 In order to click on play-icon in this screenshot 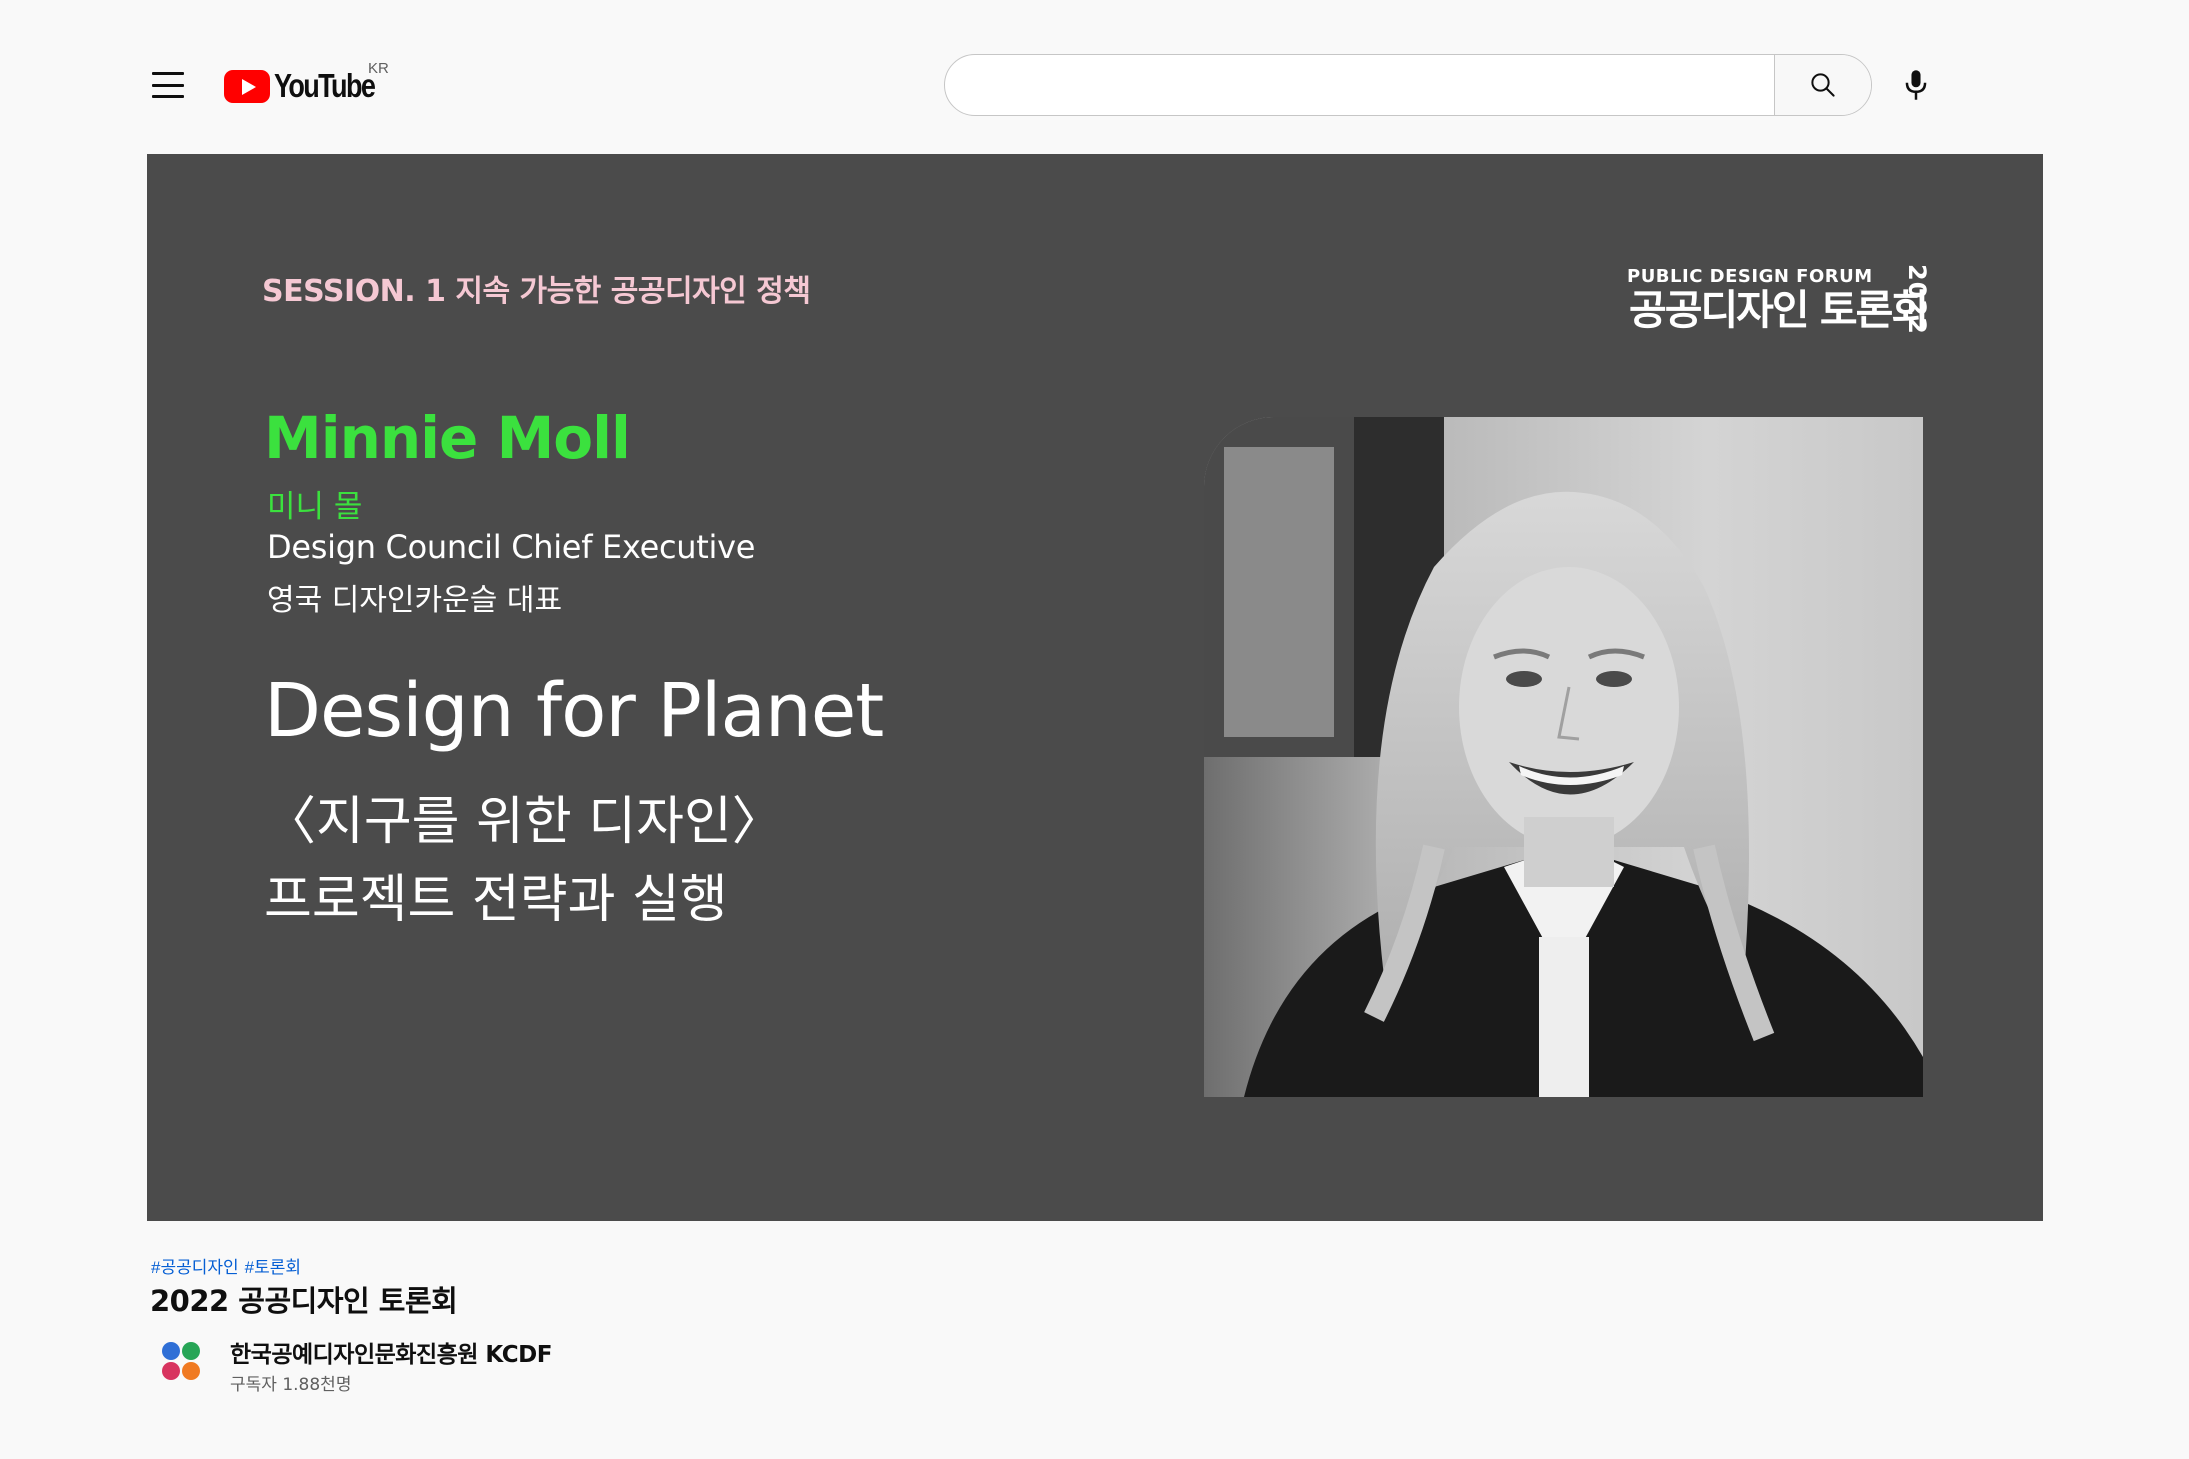, I will do `click(247, 86)`.